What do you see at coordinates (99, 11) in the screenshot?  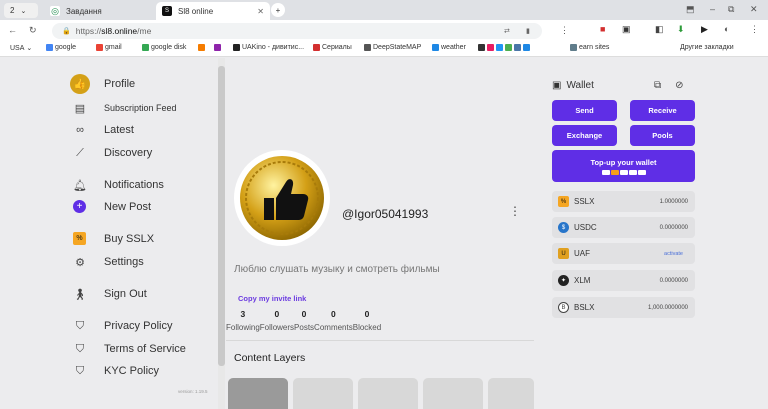 I see `tab-zavdannya: ◎ Завдання` at bounding box center [99, 11].